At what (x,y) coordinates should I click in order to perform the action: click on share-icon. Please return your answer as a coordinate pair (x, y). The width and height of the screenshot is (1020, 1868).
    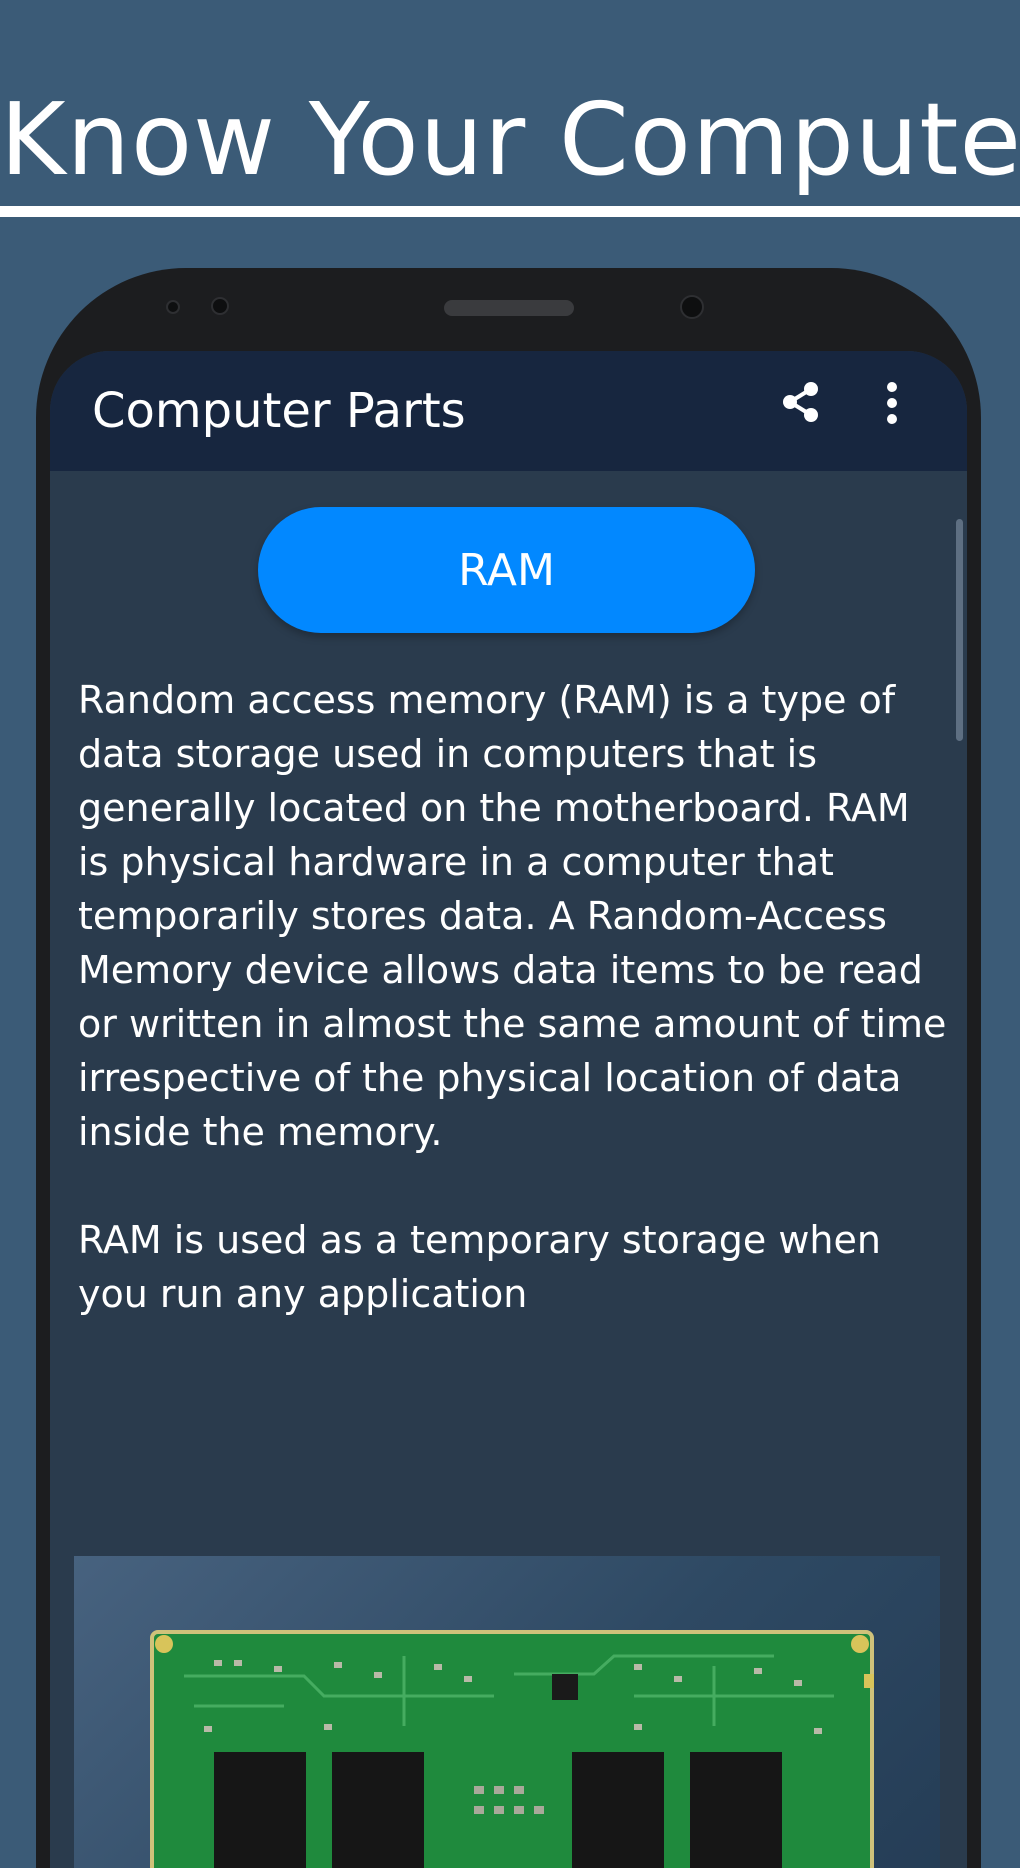
    Looking at the image, I should click on (801, 402).